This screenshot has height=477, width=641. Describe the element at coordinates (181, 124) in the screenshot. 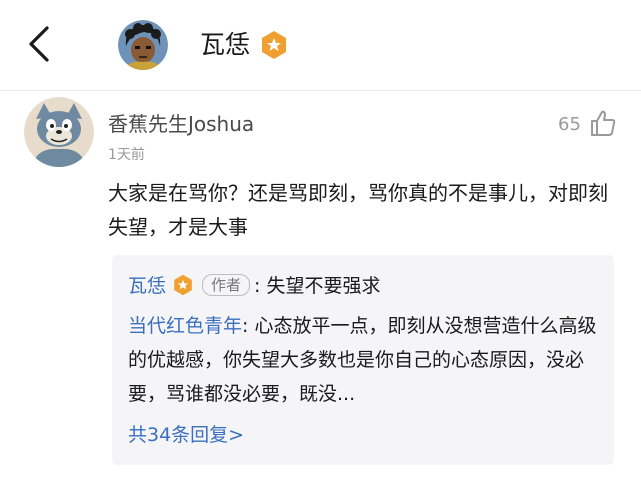

I see `commenter-name: 香蕉先生Joshua` at that location.